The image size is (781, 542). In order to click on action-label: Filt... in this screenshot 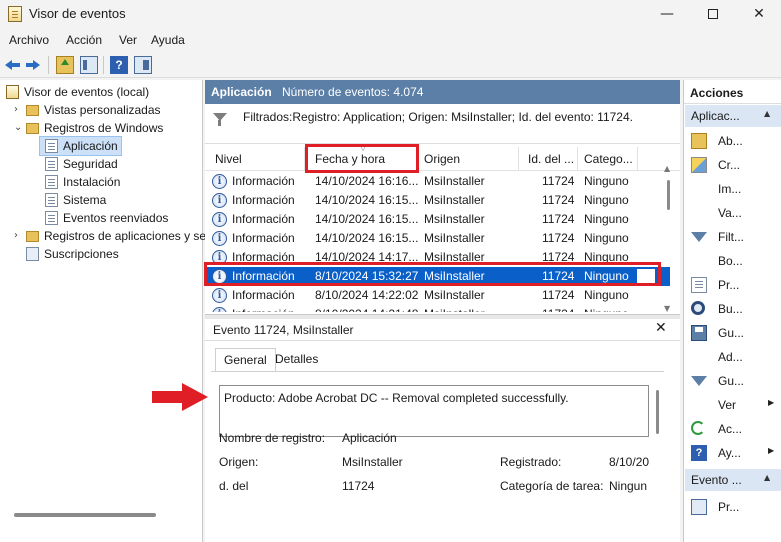, I will do `click(731, 237)`.